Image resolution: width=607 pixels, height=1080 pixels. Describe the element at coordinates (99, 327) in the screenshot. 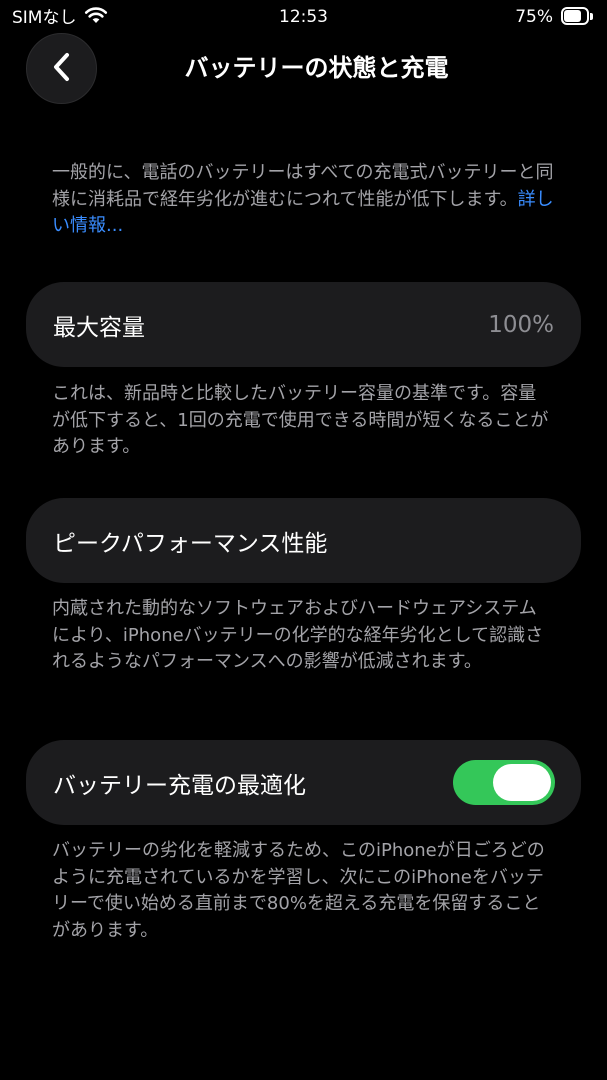

I see `max-capacity-label: 最大容量` at that location.